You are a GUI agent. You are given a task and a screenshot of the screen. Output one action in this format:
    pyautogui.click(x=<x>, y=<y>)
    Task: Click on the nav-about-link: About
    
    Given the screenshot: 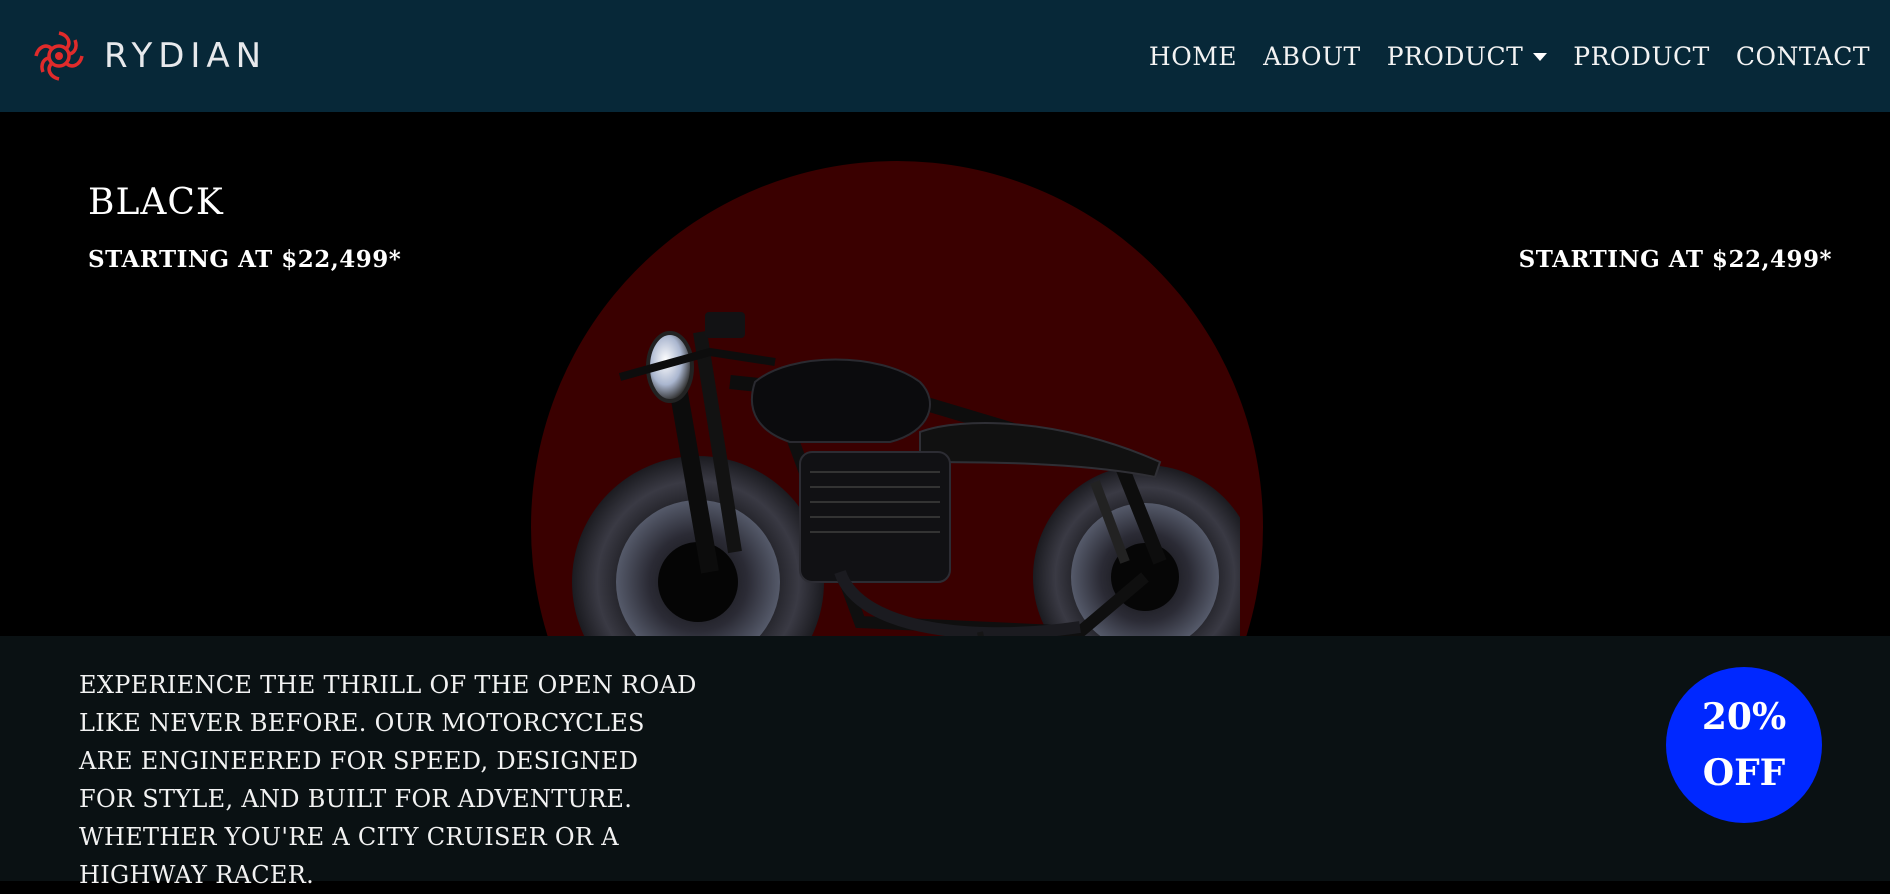 What is the action you would take?
    pyautogui.click(x=1312, y=56)
    